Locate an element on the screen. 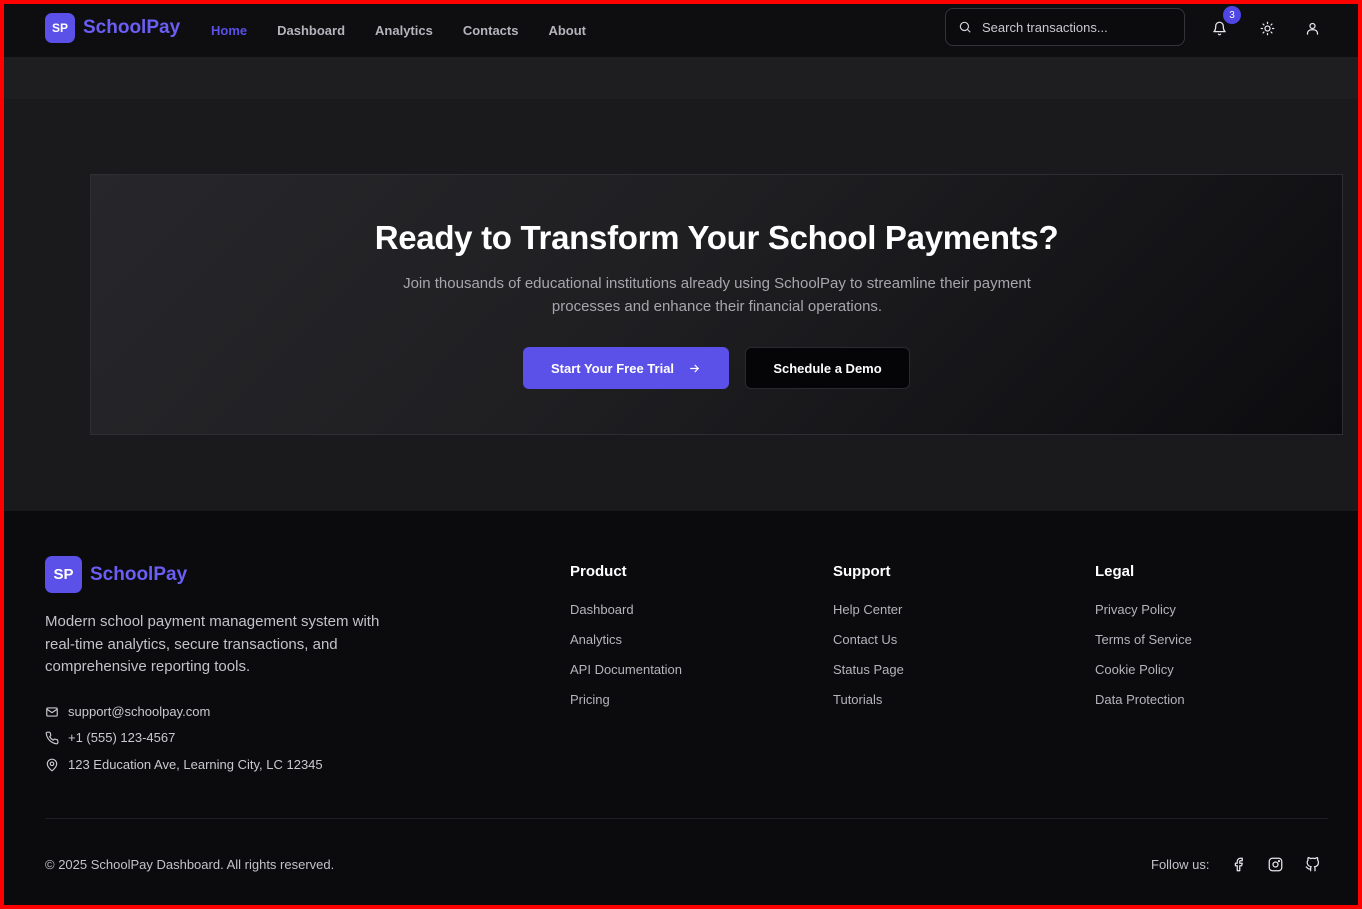  instagram-icon is located at coordinates (1275, 864).